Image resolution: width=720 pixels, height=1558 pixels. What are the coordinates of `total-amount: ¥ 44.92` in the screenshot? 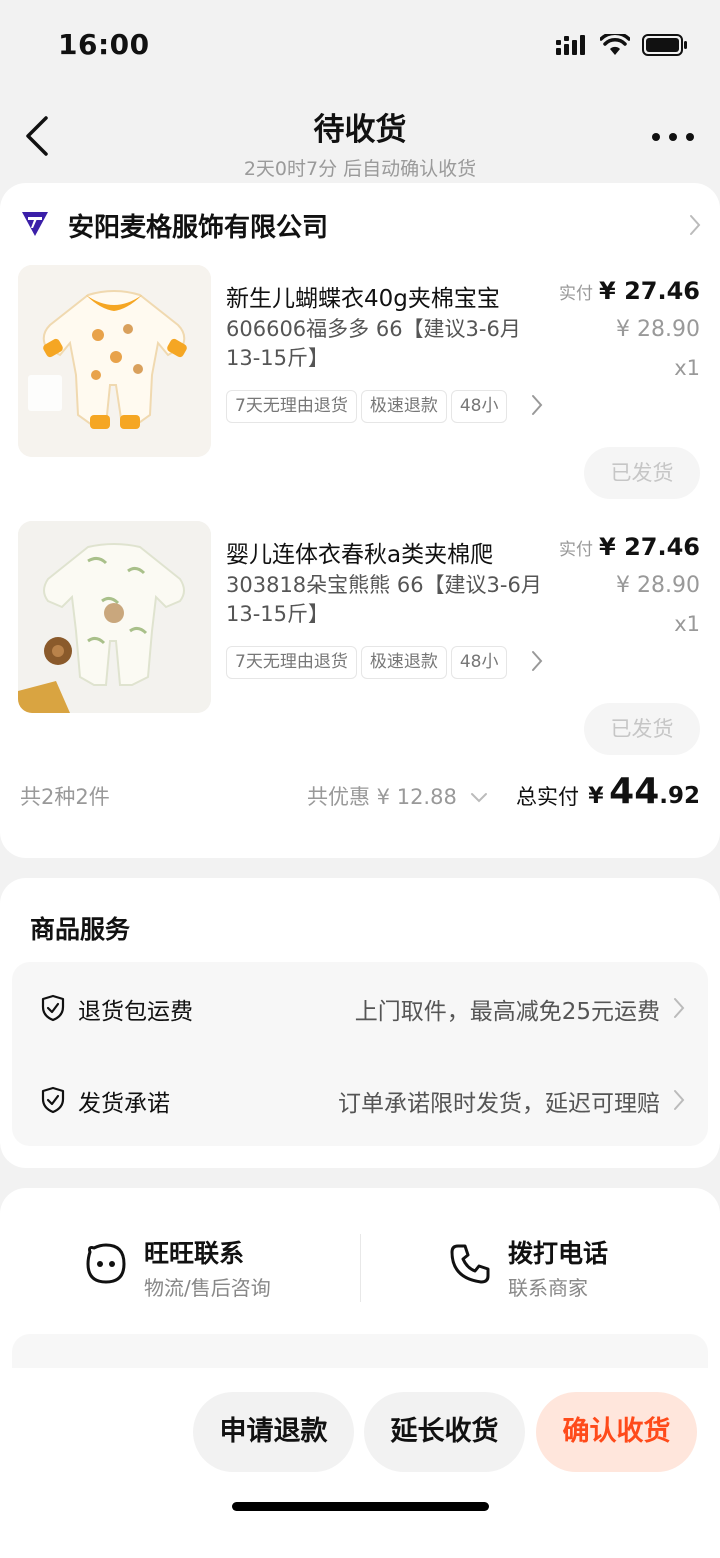 It's located at (644, 791).